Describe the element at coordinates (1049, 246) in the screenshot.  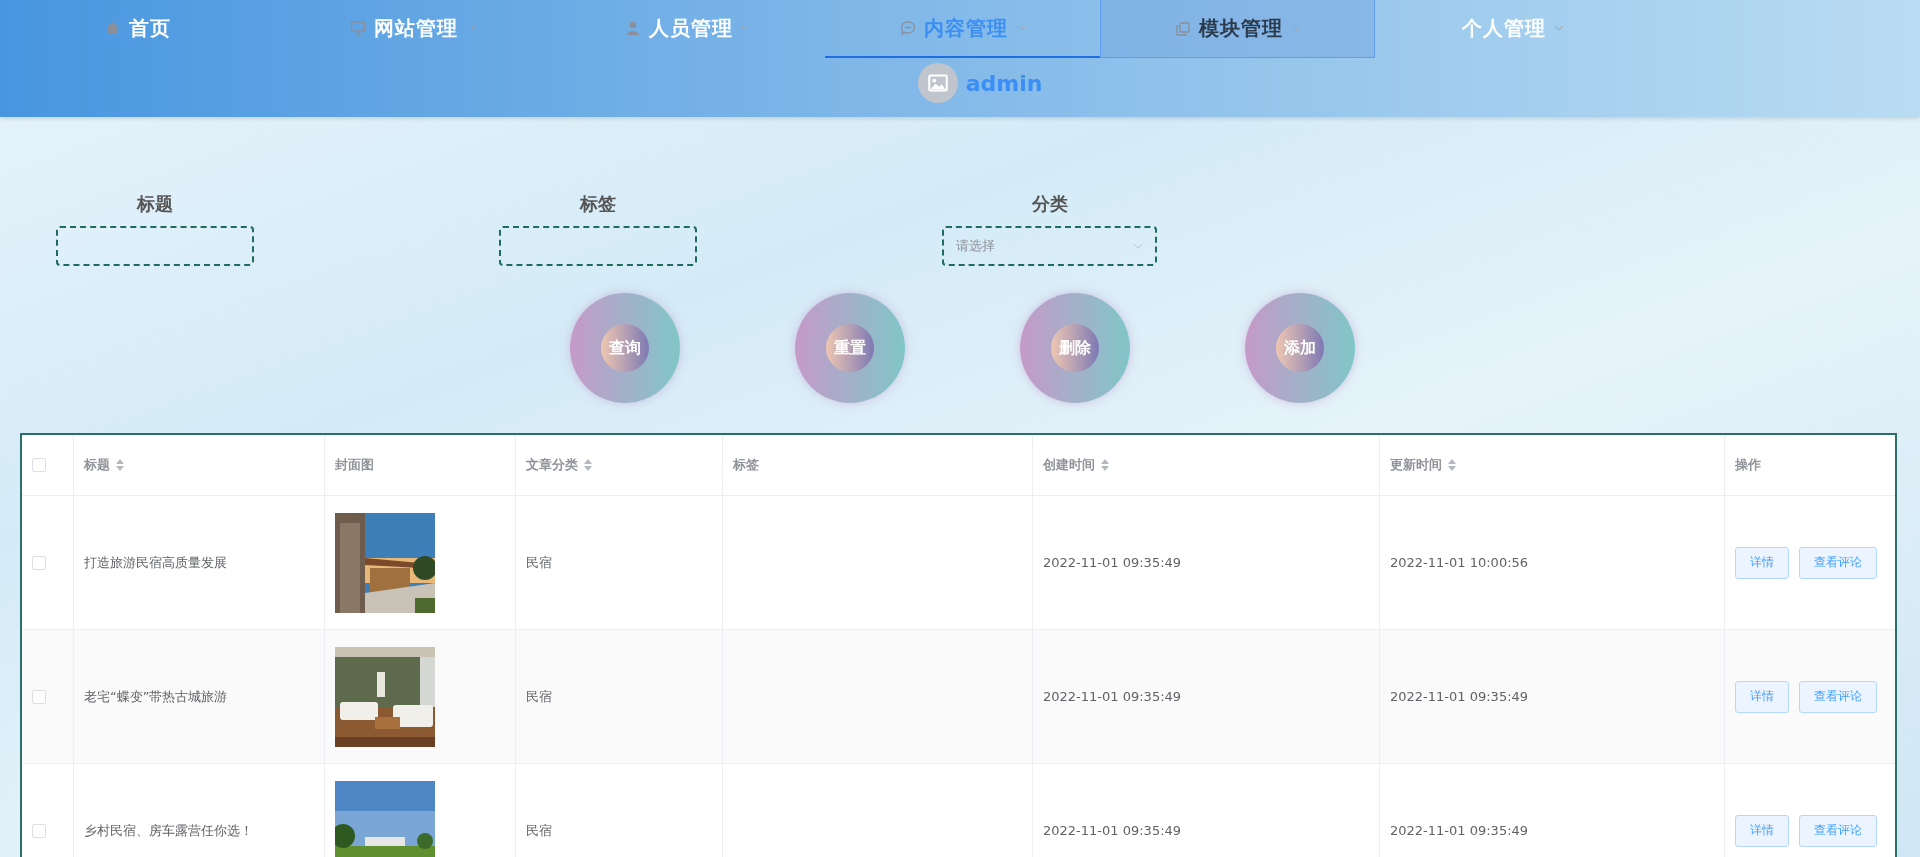
I see `category-select: 请选择` at that location.